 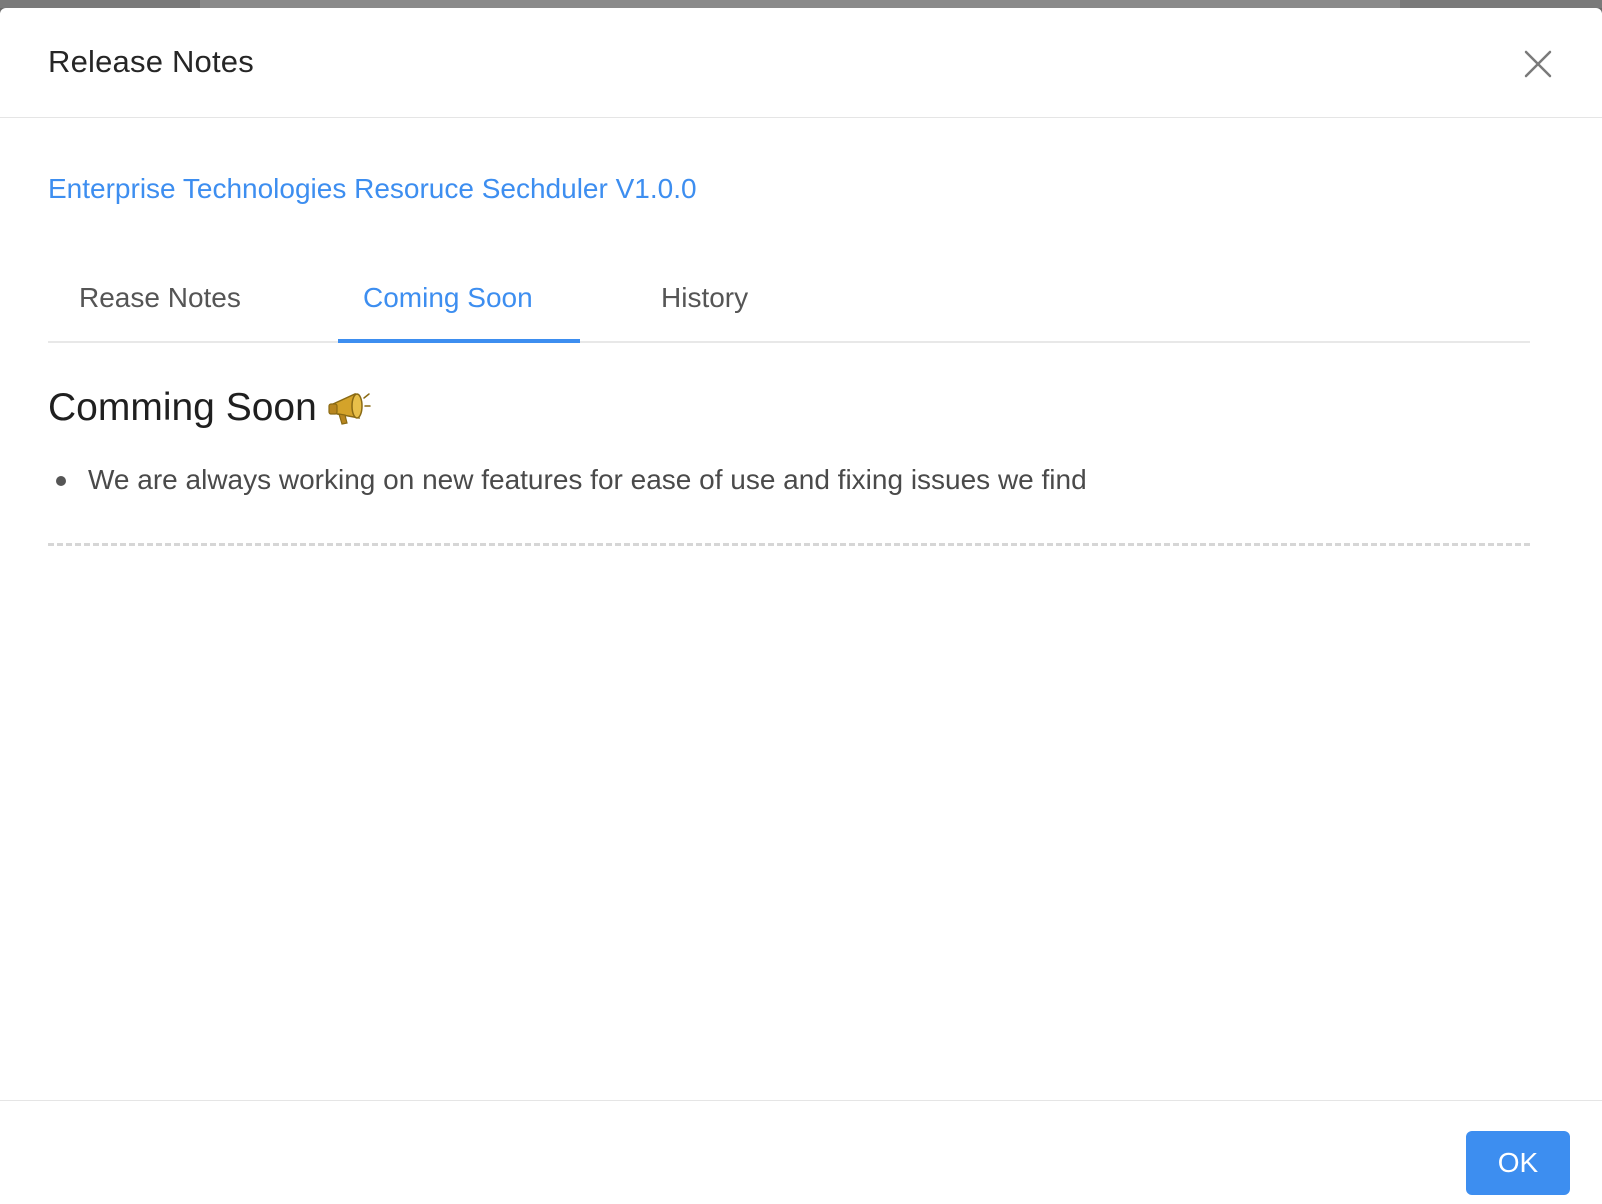 What do you see at coordinates (789, 544) in the screenshot?
I see `dashed-divider` at bounding box center [789, 544].